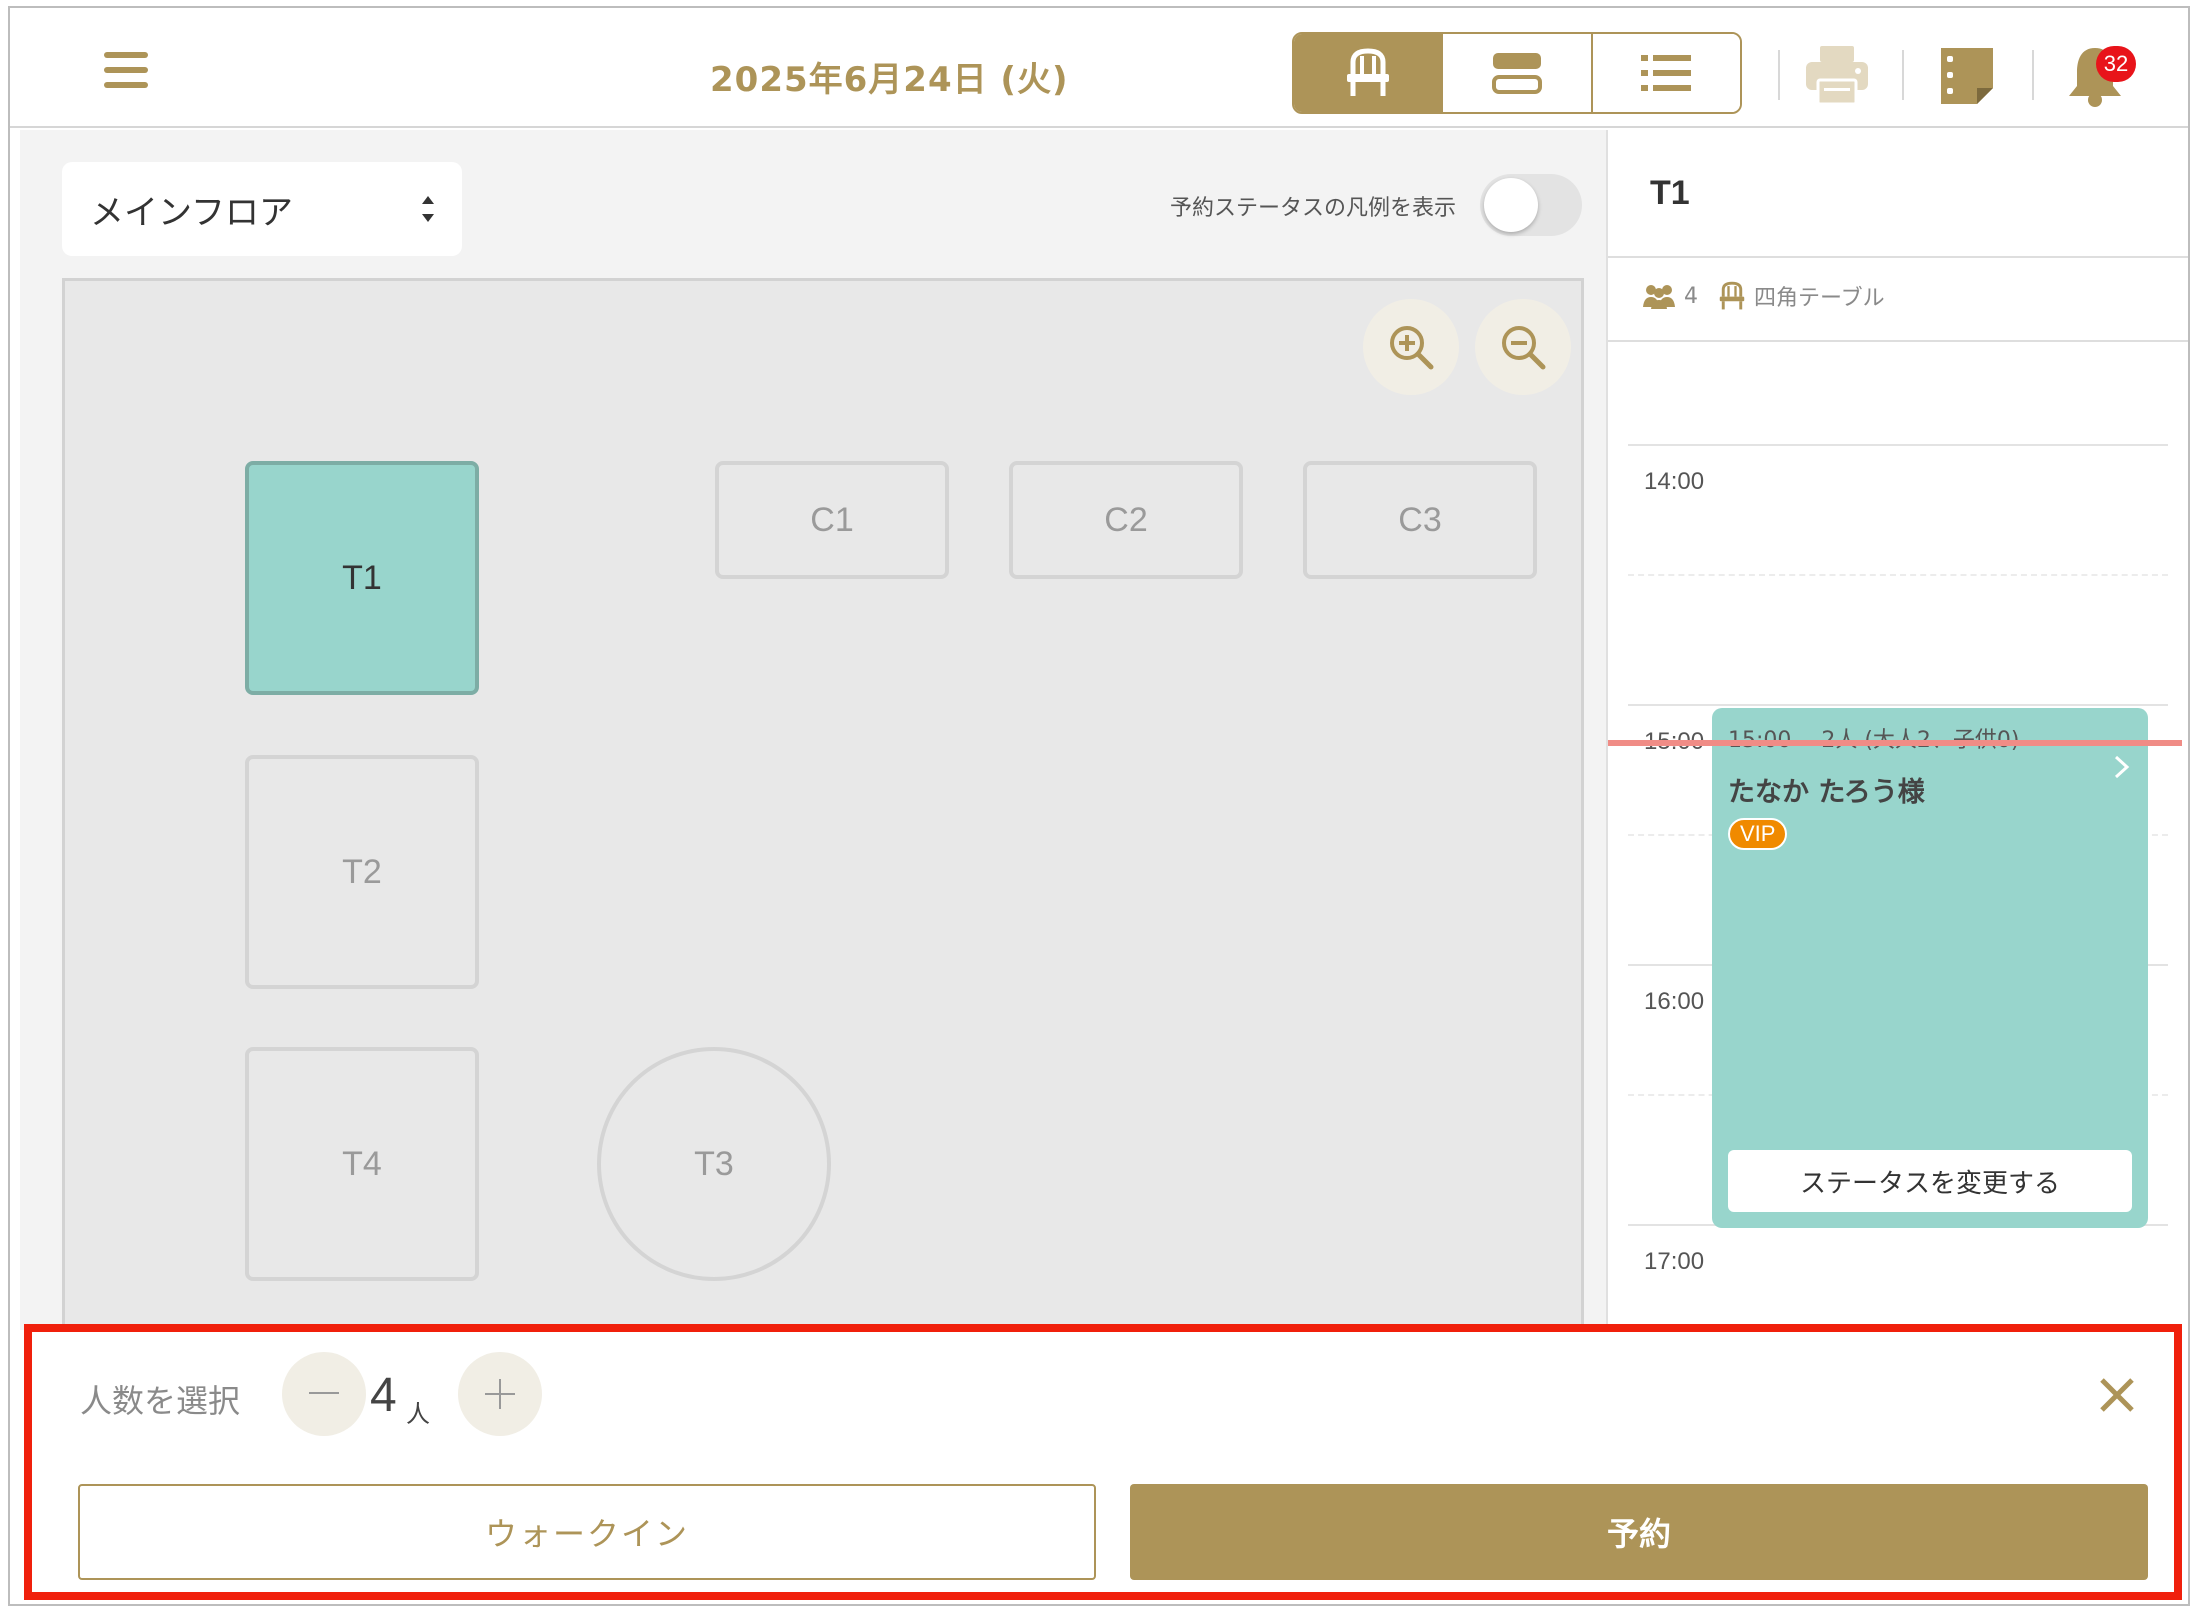  What do you see at coordinates (126, 70) in the screenshot?
I see `menu-icon` at bounding box center [126, 70].